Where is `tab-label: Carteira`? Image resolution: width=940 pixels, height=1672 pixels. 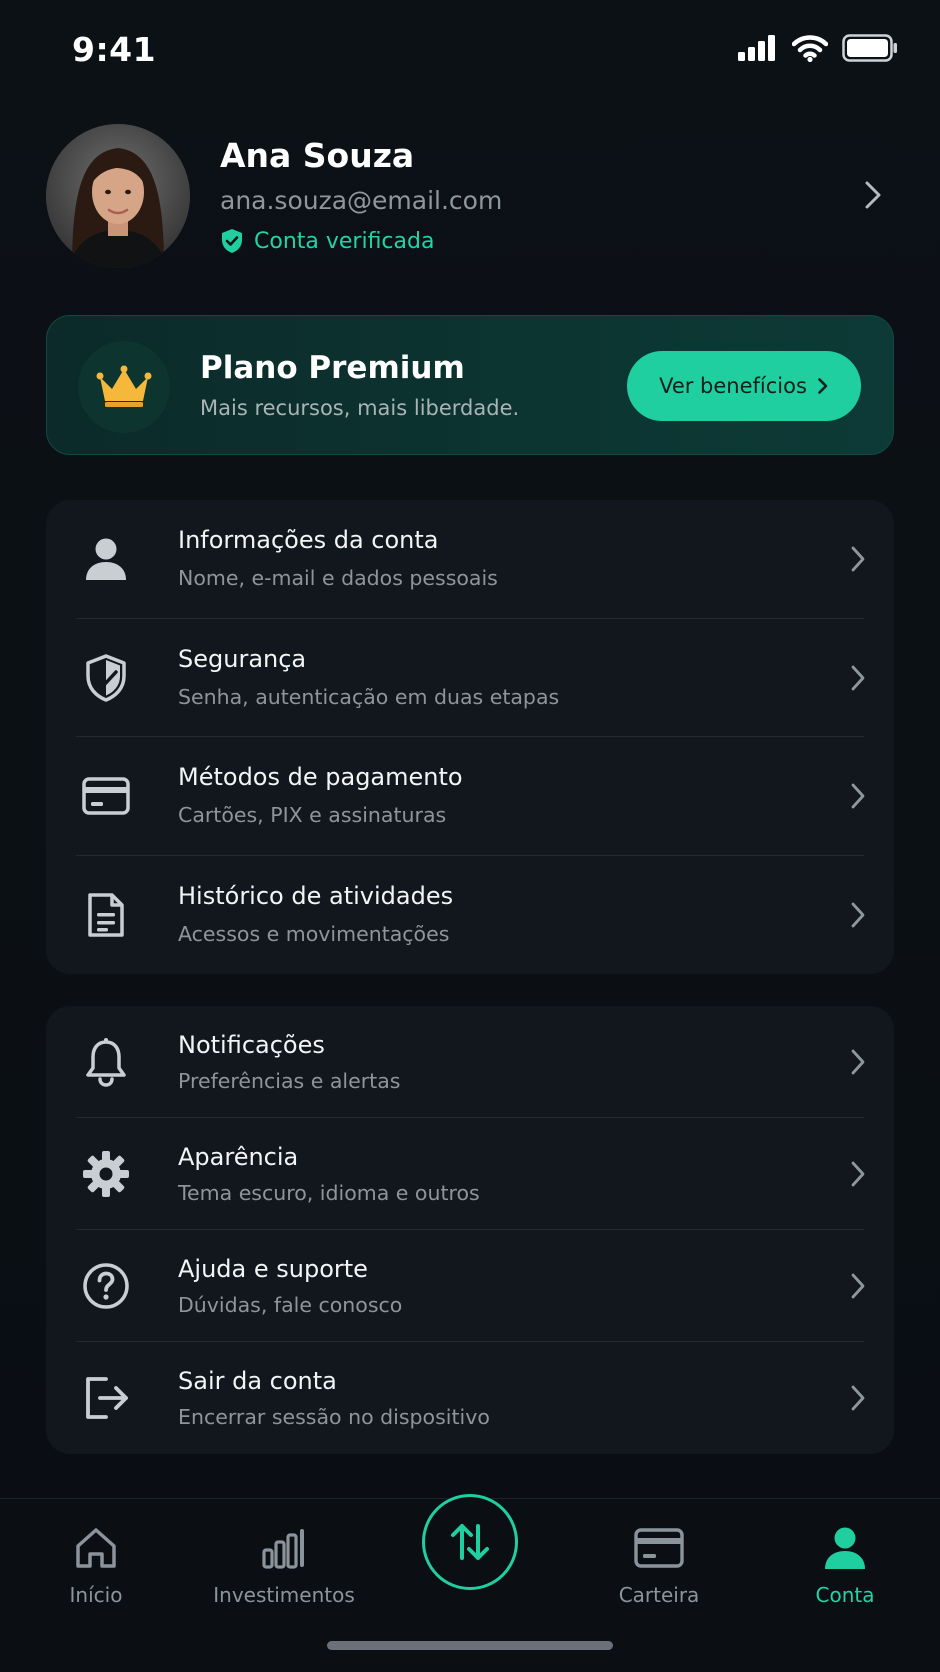 tab-label: Carteira is located at coordinates (659, 1595).